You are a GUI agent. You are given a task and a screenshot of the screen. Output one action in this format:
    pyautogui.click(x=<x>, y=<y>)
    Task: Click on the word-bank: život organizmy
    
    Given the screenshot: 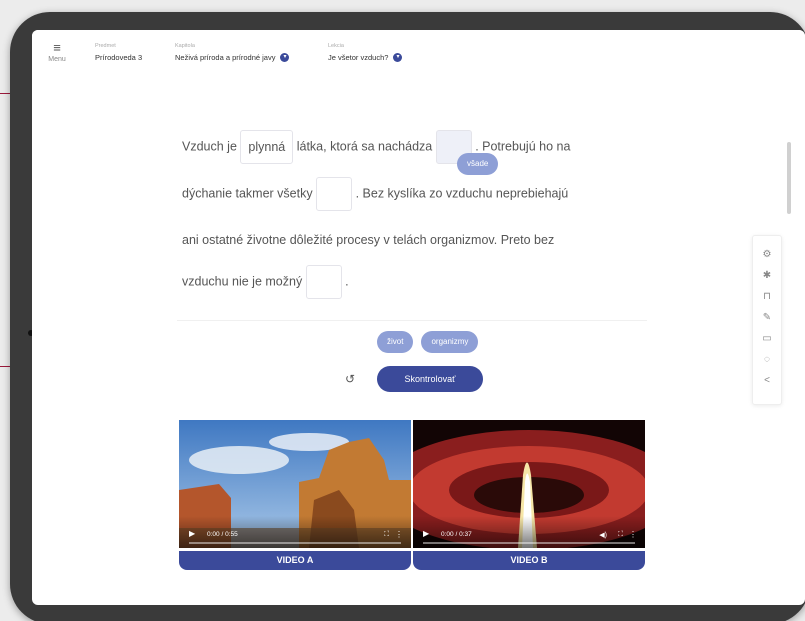 What is the action you would take?
    pyautogui.click(x=428, y=342)
    